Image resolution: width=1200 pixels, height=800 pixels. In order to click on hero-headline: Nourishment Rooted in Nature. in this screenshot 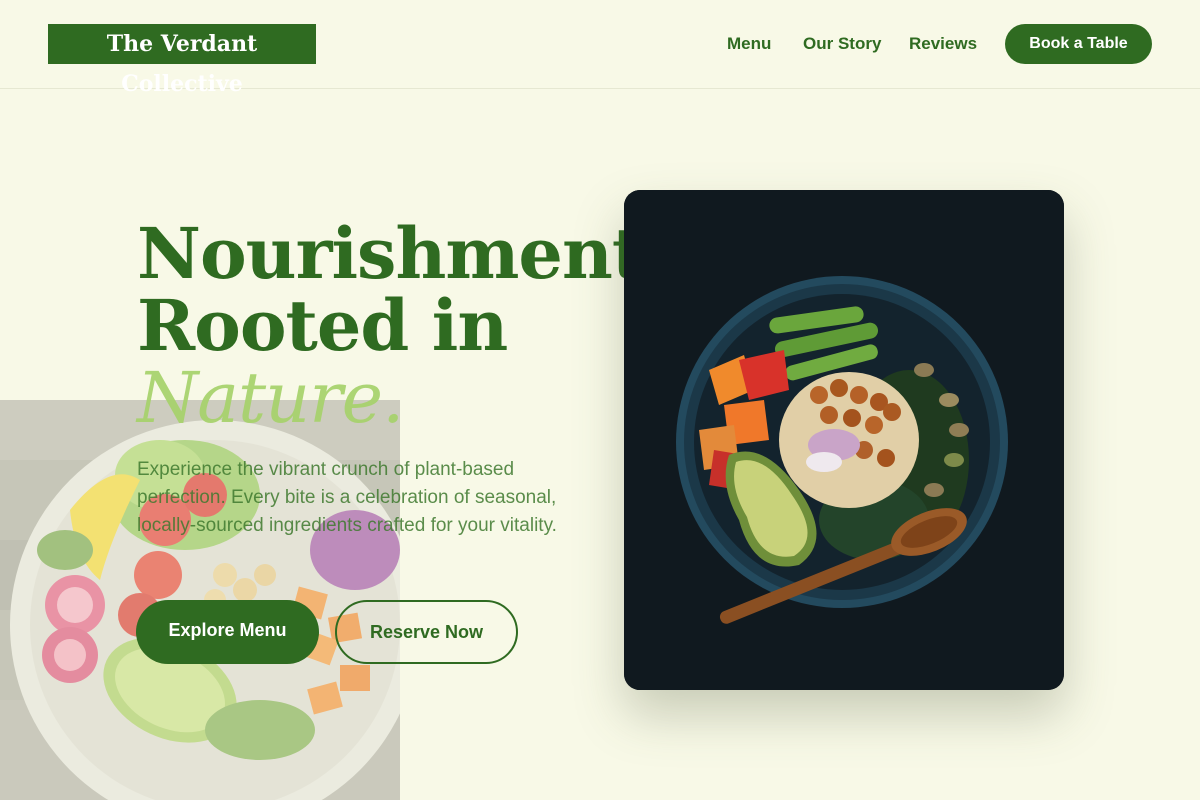, I will do `click(390, 325)`.